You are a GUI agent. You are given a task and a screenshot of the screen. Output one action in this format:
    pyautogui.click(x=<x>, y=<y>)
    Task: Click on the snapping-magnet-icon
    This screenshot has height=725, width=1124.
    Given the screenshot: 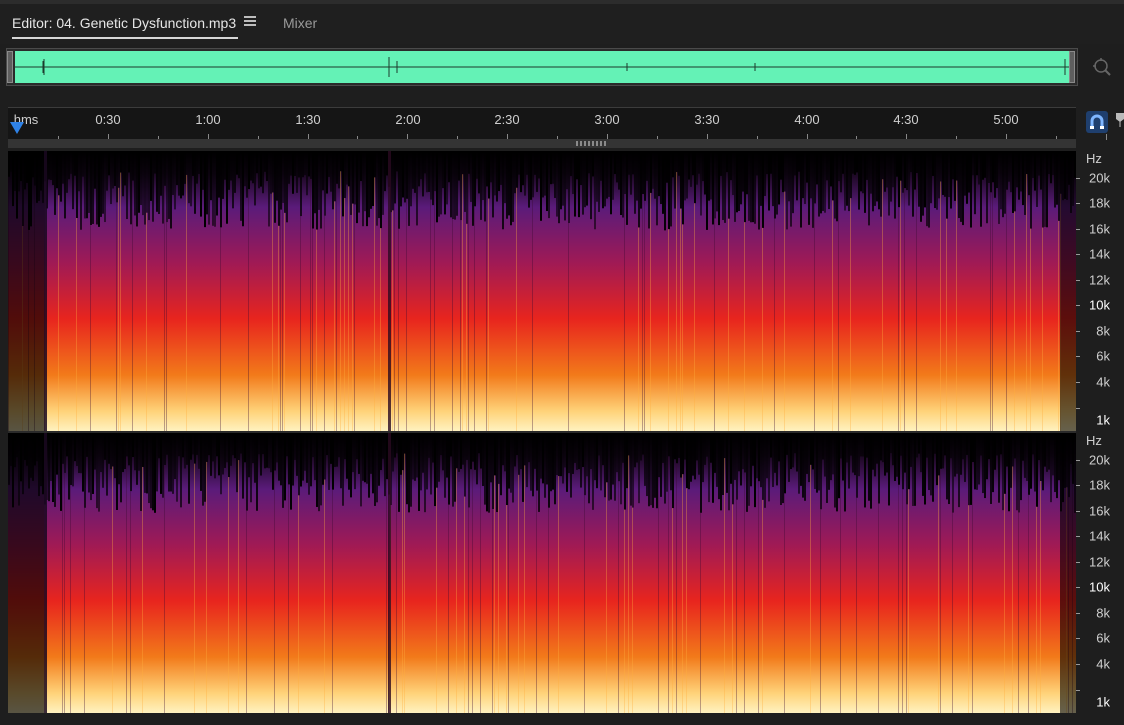 What is the action you would take?
    pyautogui.click(x=1097, y=122)
    